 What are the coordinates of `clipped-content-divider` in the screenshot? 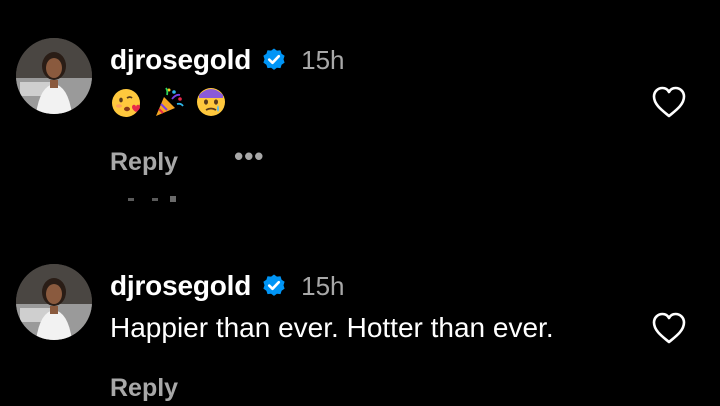 It's located at (152, 199).